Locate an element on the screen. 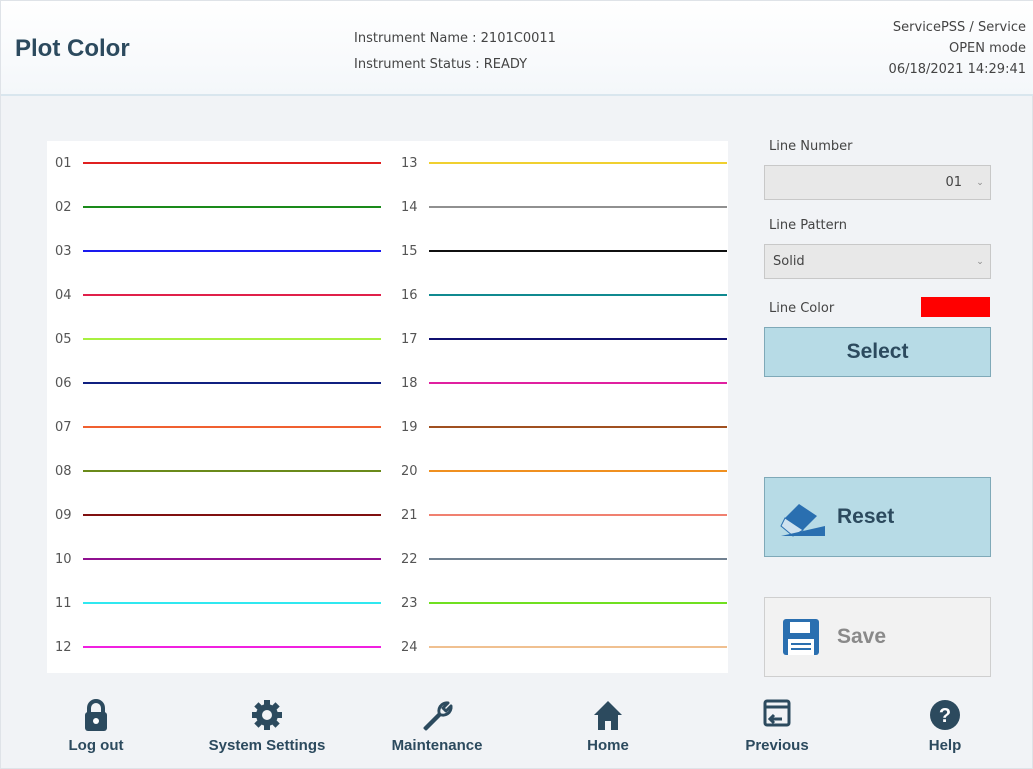 This screenshot has height=769, width=1033. lock-icon is located at coordinates (96, 715).